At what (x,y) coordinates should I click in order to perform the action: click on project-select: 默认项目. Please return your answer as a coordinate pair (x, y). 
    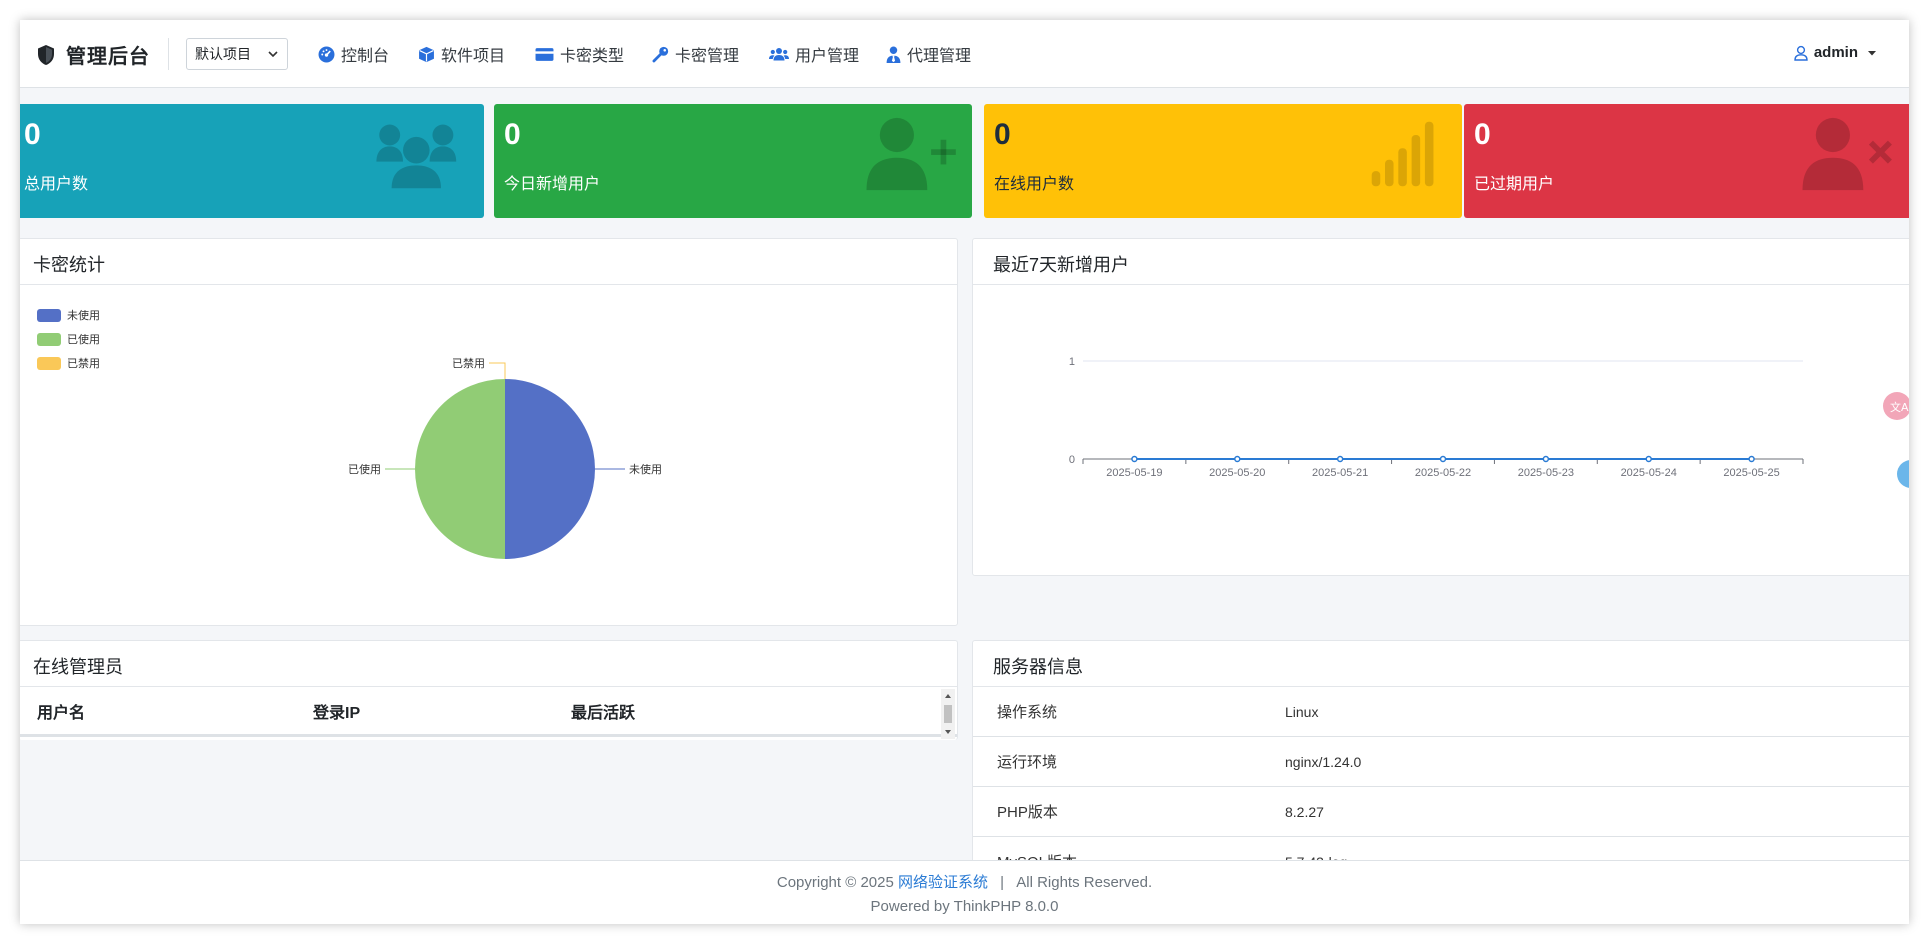
    Looking at the image, I should click on (237, 54).